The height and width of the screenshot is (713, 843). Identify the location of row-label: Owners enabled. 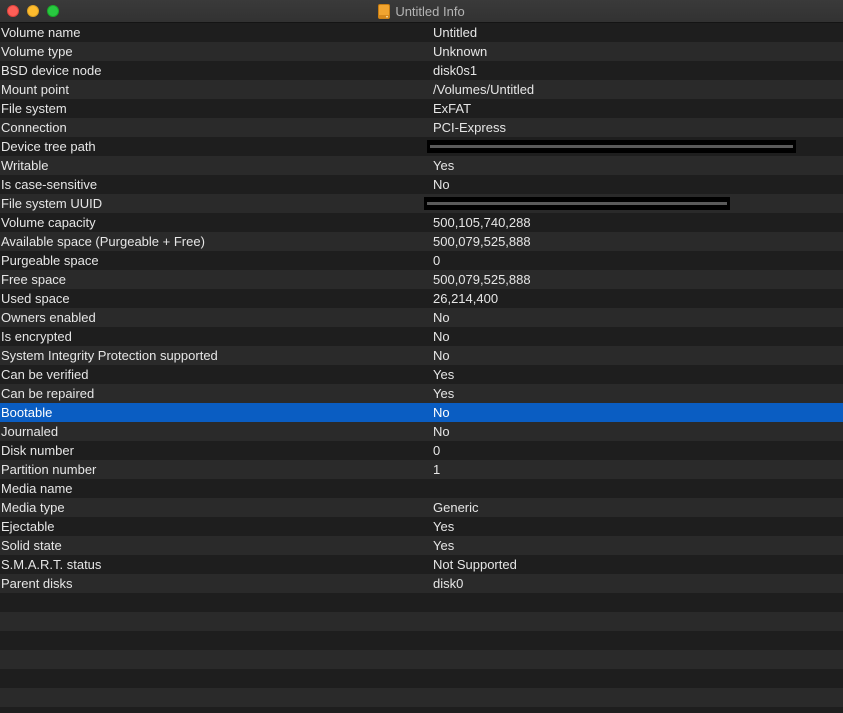
(48, 317).